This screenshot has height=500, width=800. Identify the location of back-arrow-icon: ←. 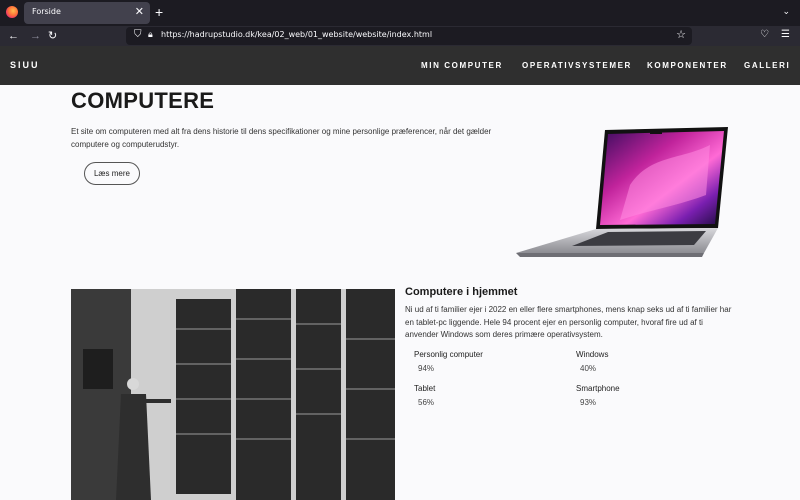
(13, 36).